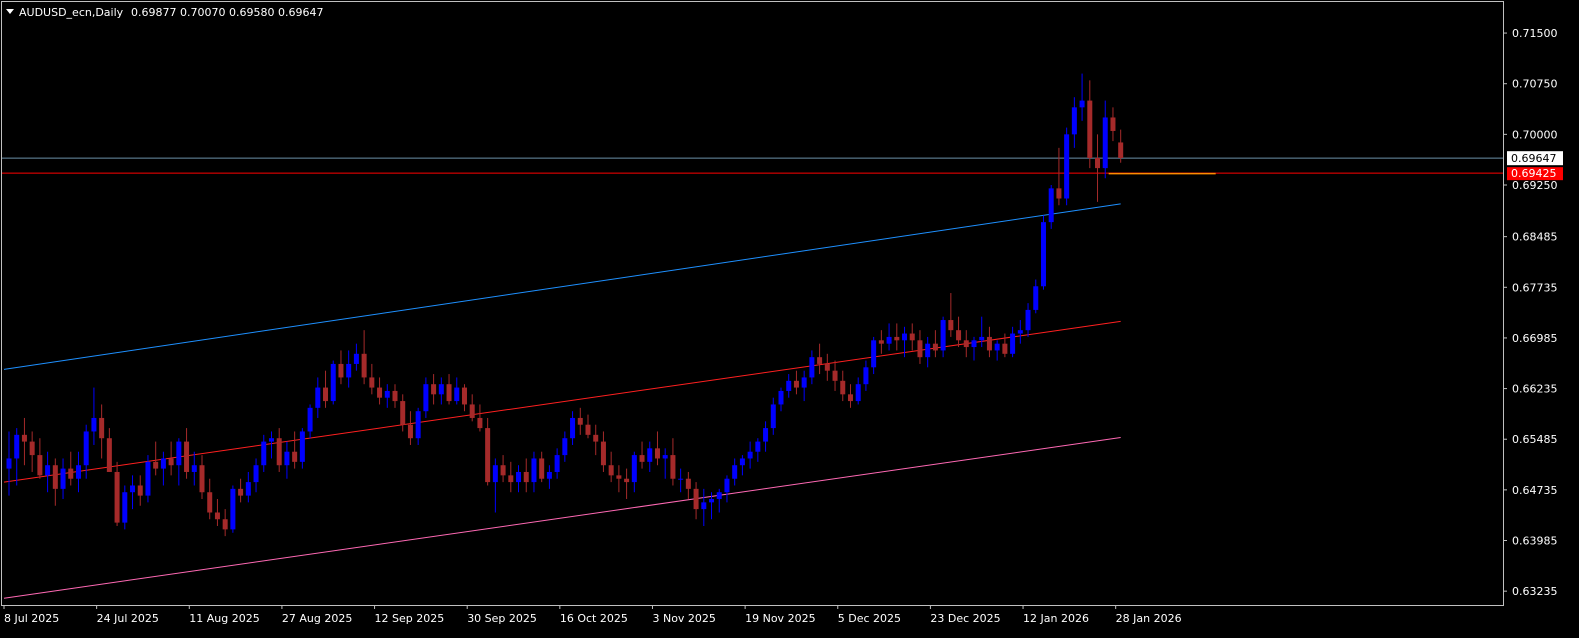 The height and width of the screenshot is (638, 1579). Describe the element at coordinates (1535, 389) in the screenshot. I see `y-tick-label: 0.66235` at that location.